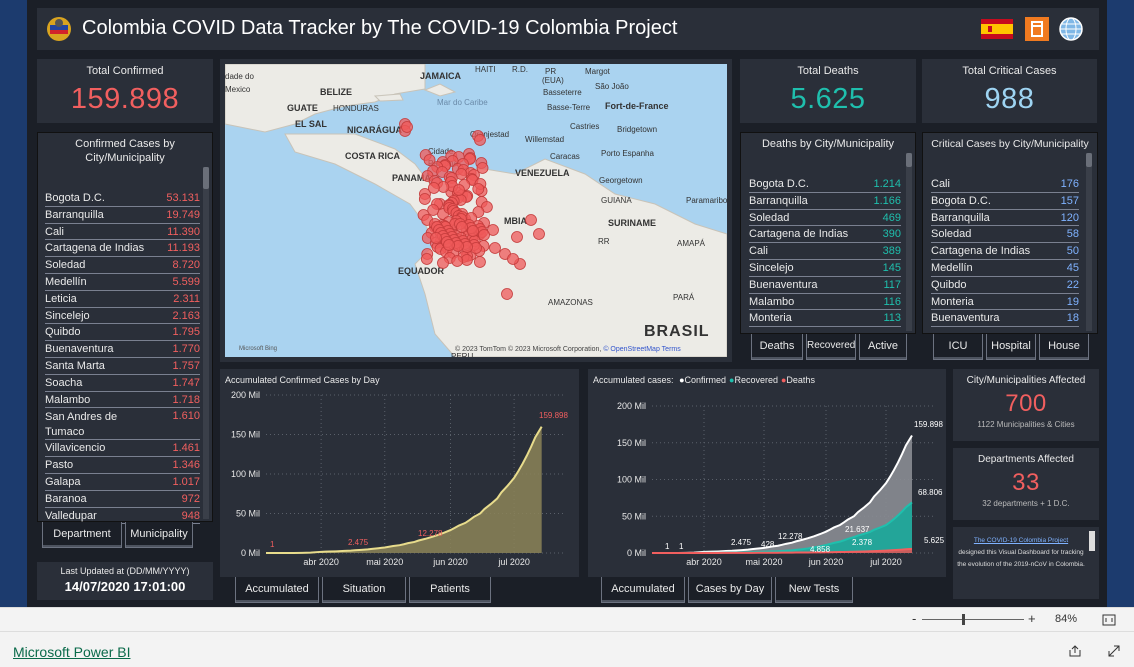 The height and width of the screenshot is (667, 1134). I want to click on power-bi-link: Microsoft Power BI, so click(71, 652).